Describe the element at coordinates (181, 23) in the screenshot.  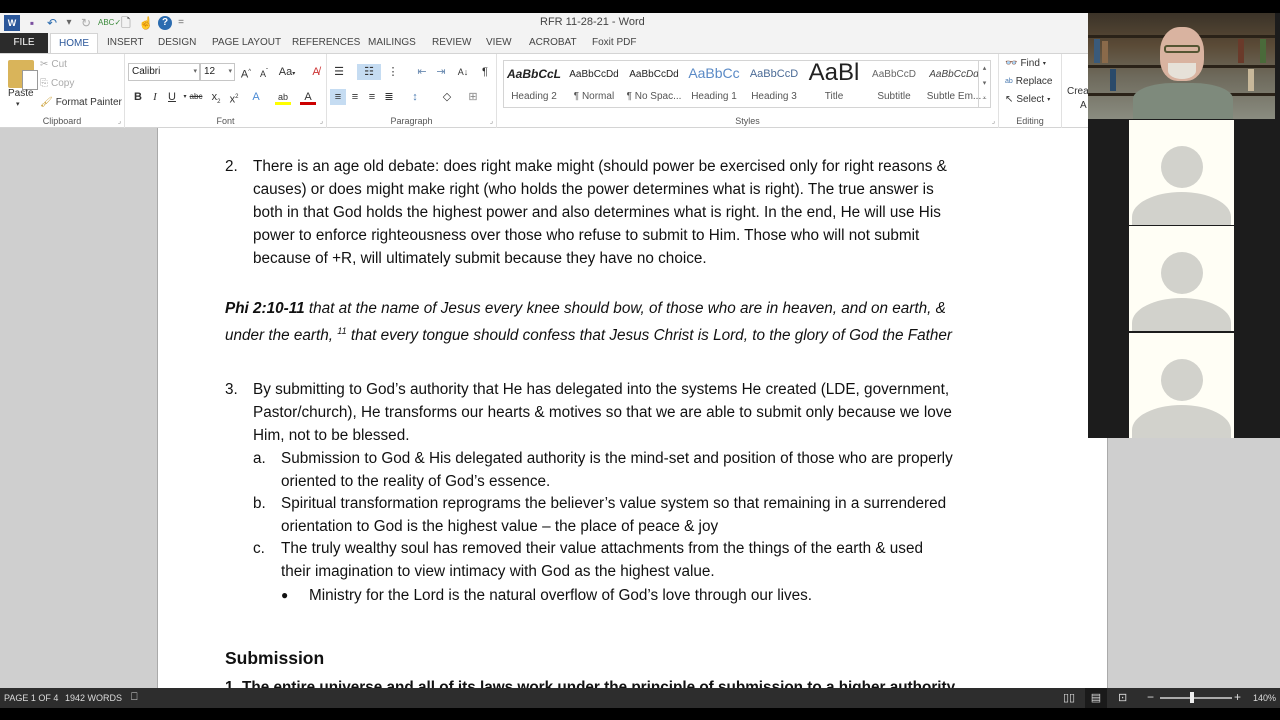
I see `customize-toolbar-icon: =` at that location.